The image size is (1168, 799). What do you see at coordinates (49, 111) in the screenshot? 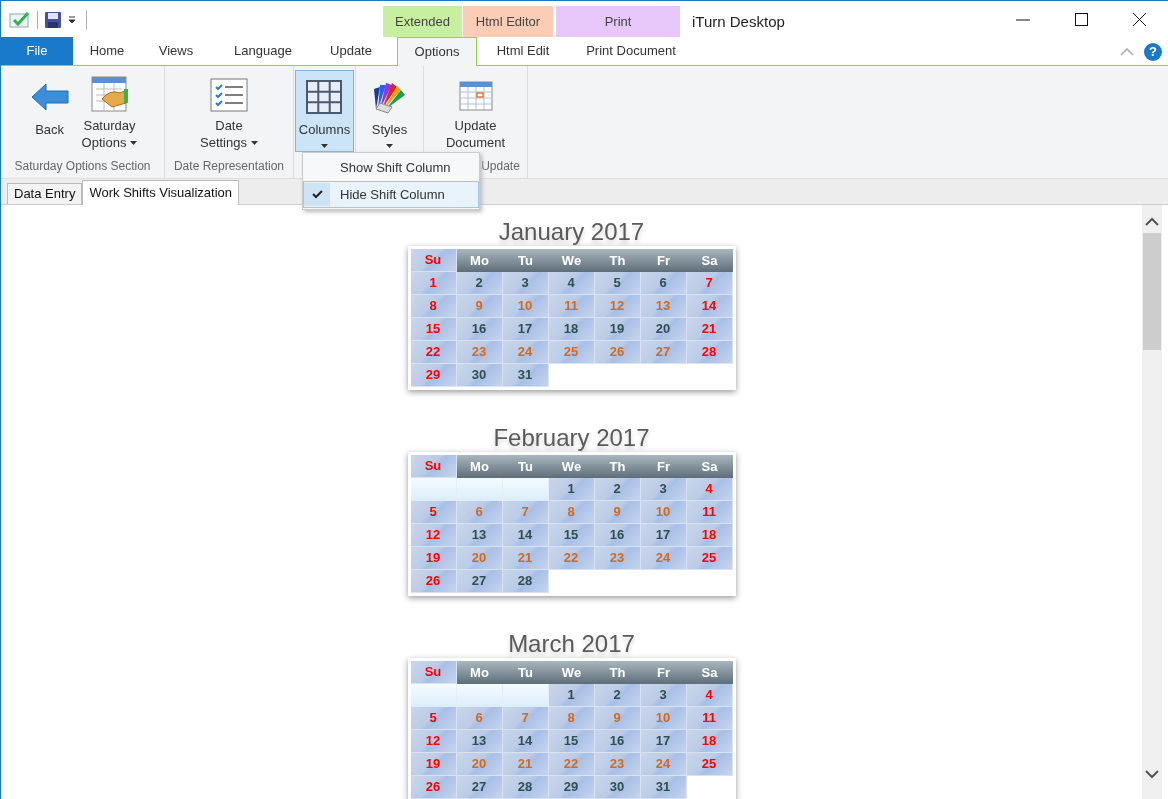
I see `ribbon-button: Back` at bounding box center [49, 111].